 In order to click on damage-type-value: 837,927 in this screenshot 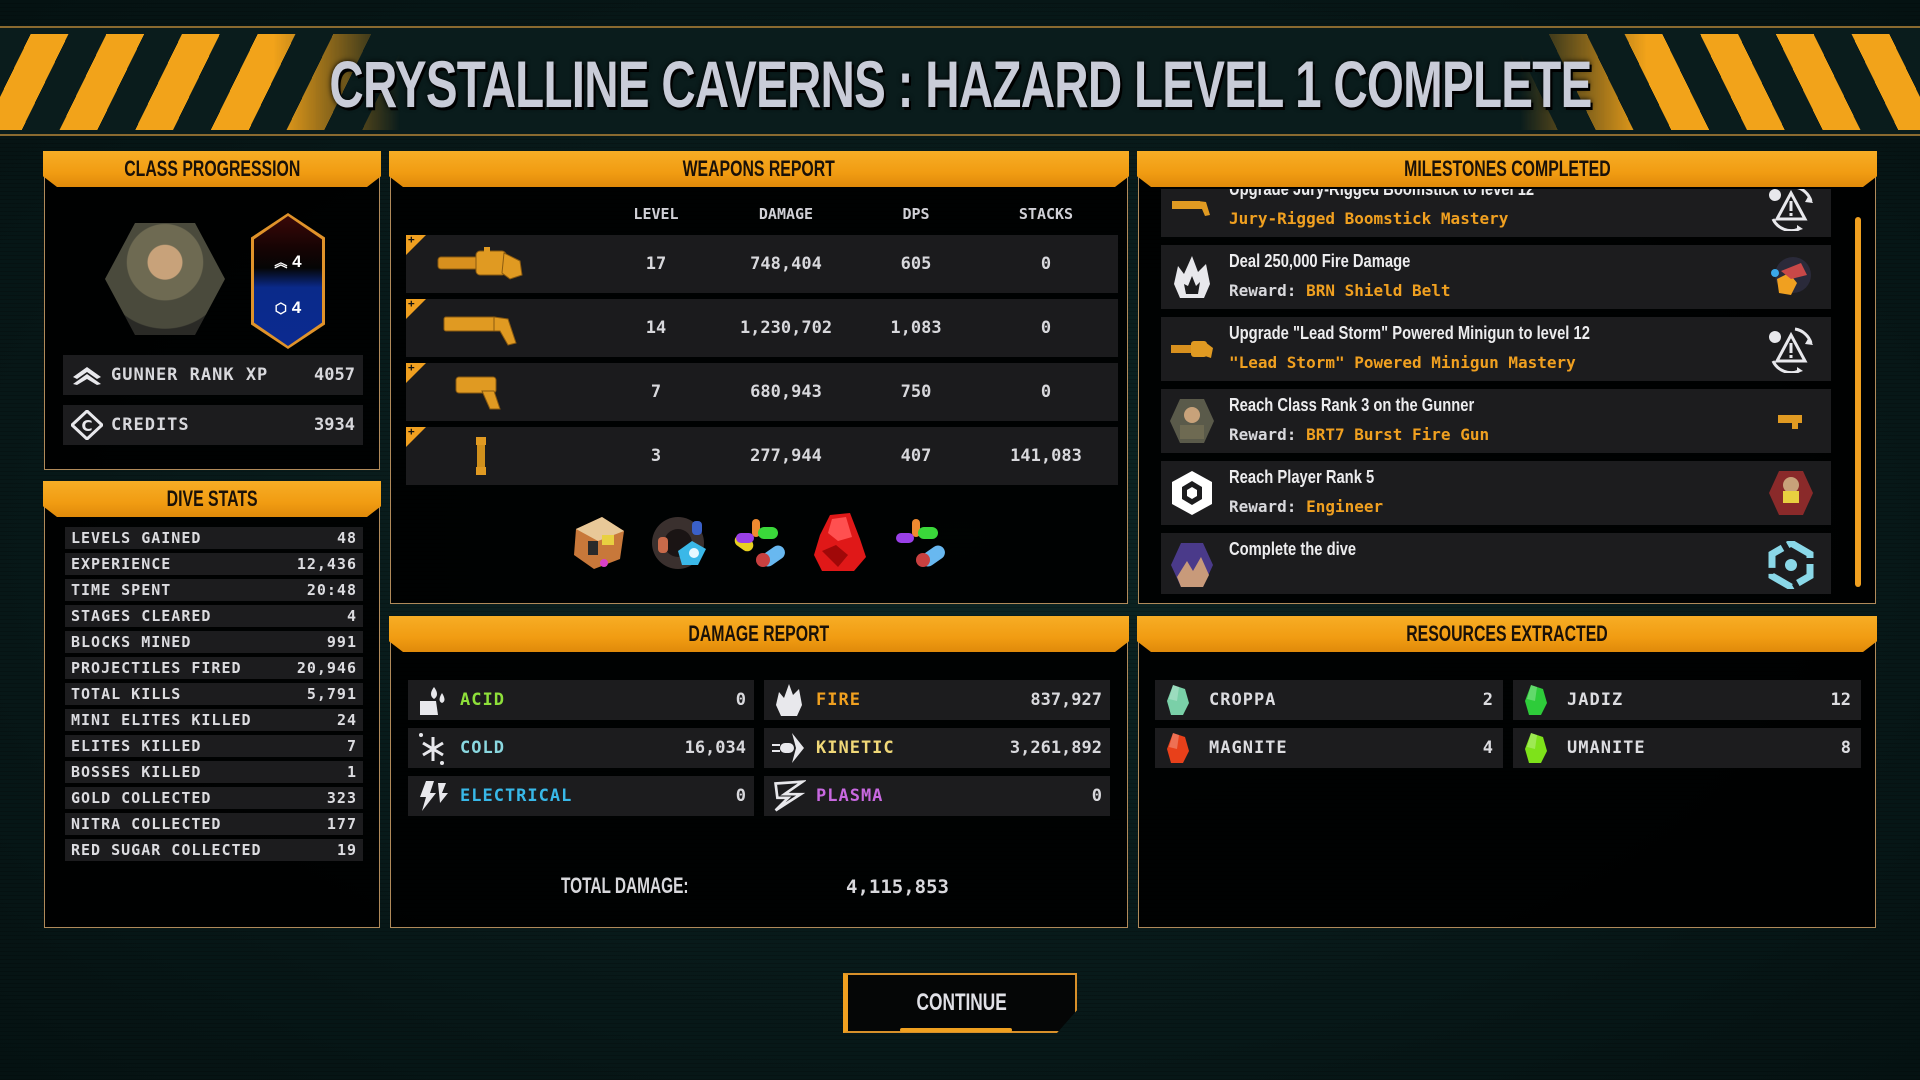, I will do `click(1066, 700)`.